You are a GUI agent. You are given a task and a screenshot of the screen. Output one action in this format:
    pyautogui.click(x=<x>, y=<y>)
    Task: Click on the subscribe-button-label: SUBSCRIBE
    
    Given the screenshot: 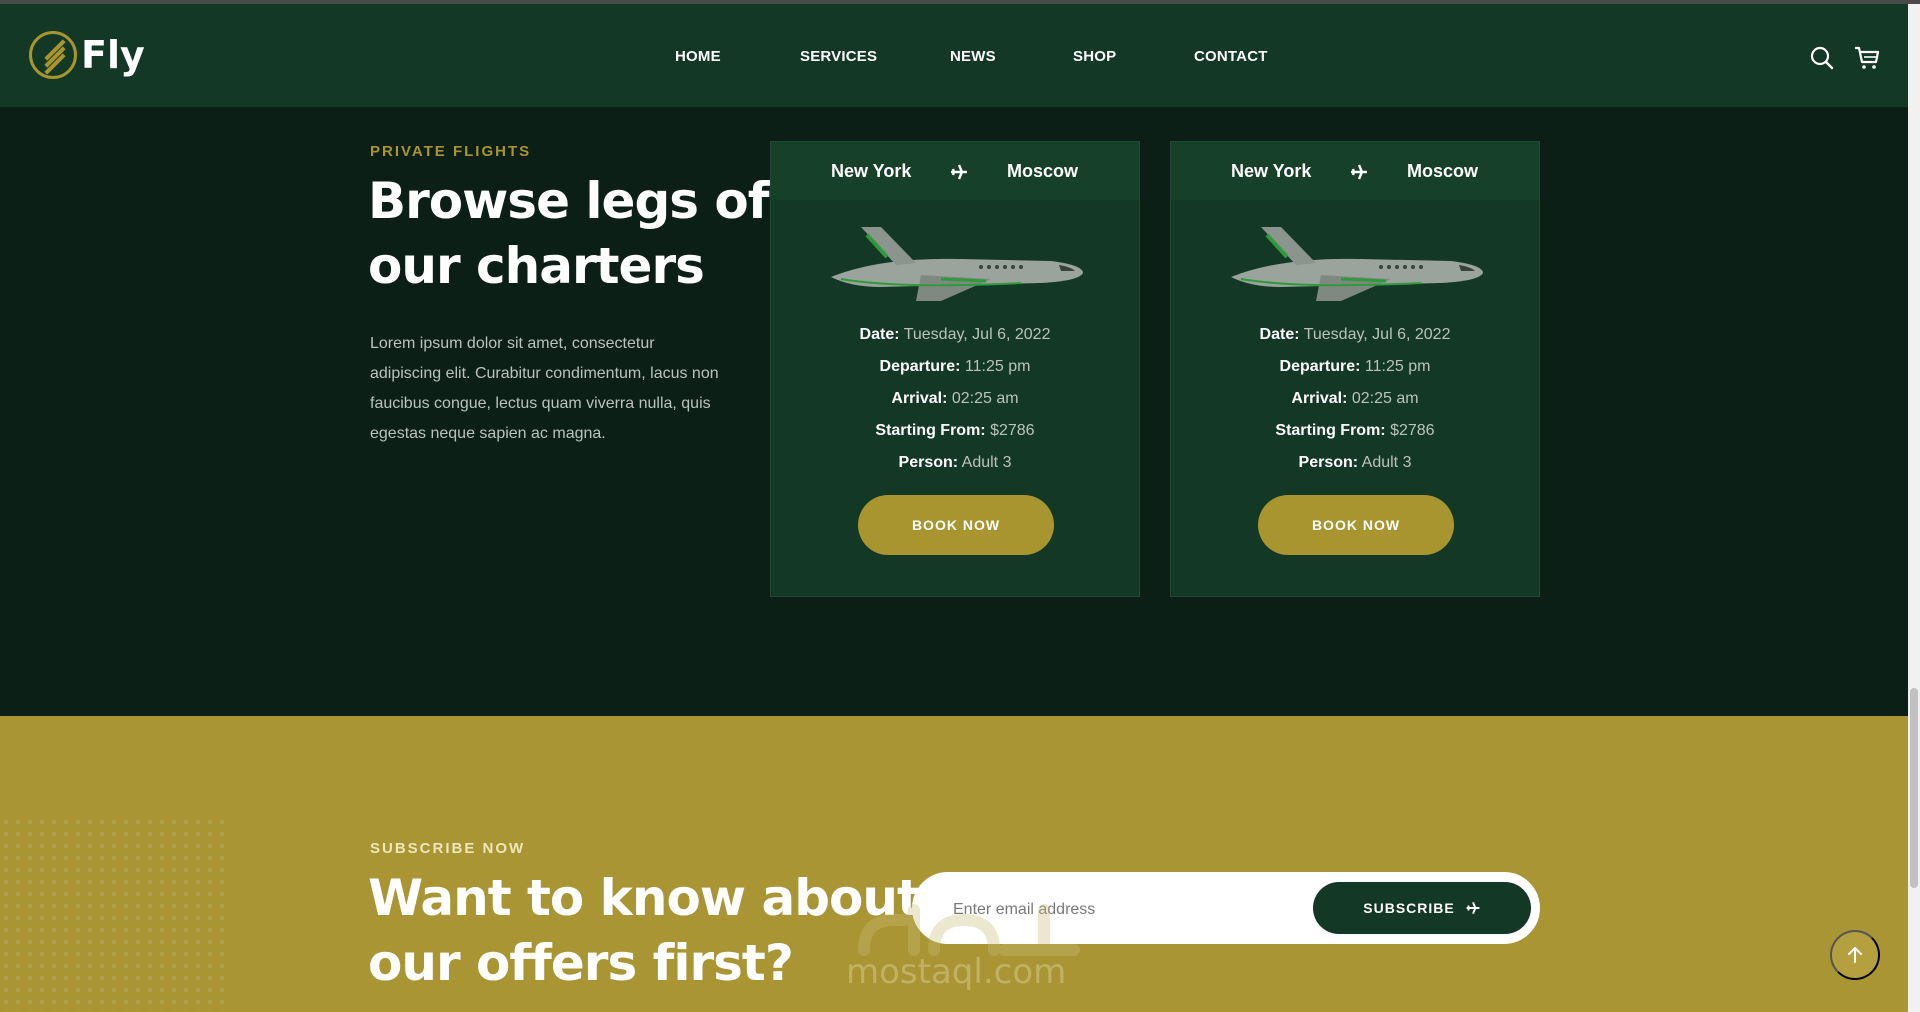 What is the action you would take?
    pyautogui.click(x=1409, y=908)
    